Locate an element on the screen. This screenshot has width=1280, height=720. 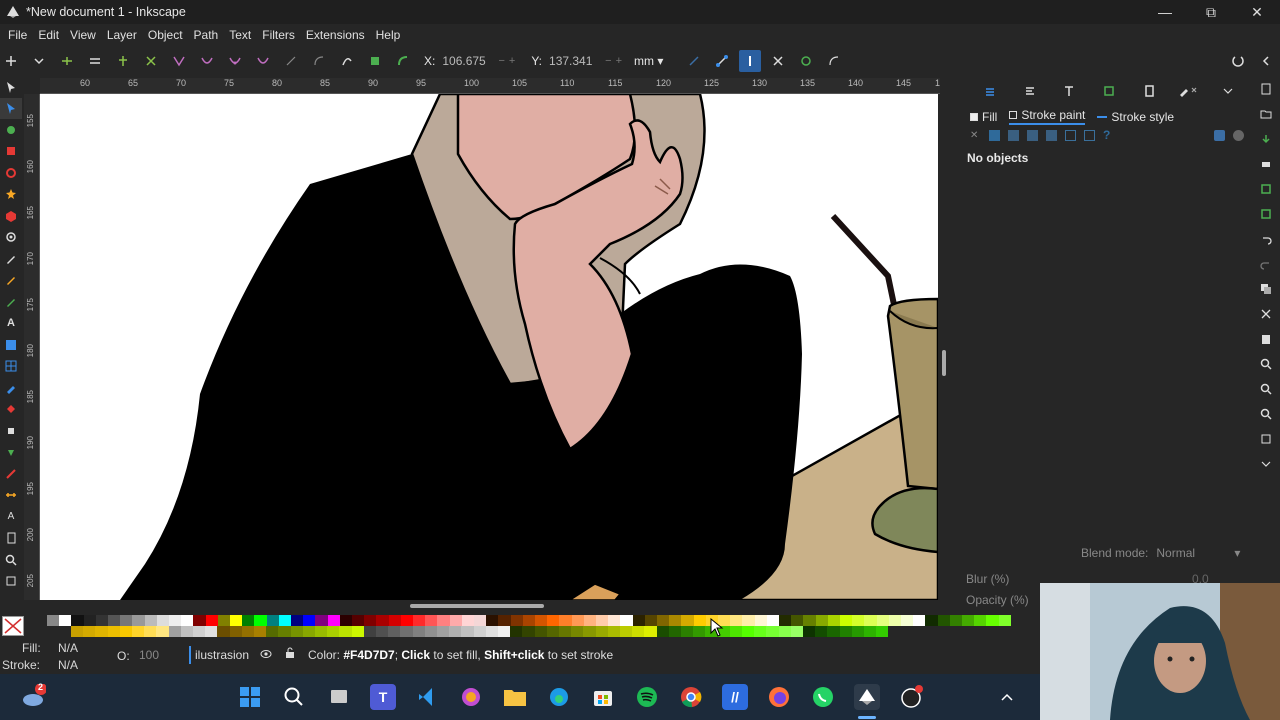
vscode-icon is located at coordinates (427, 697).